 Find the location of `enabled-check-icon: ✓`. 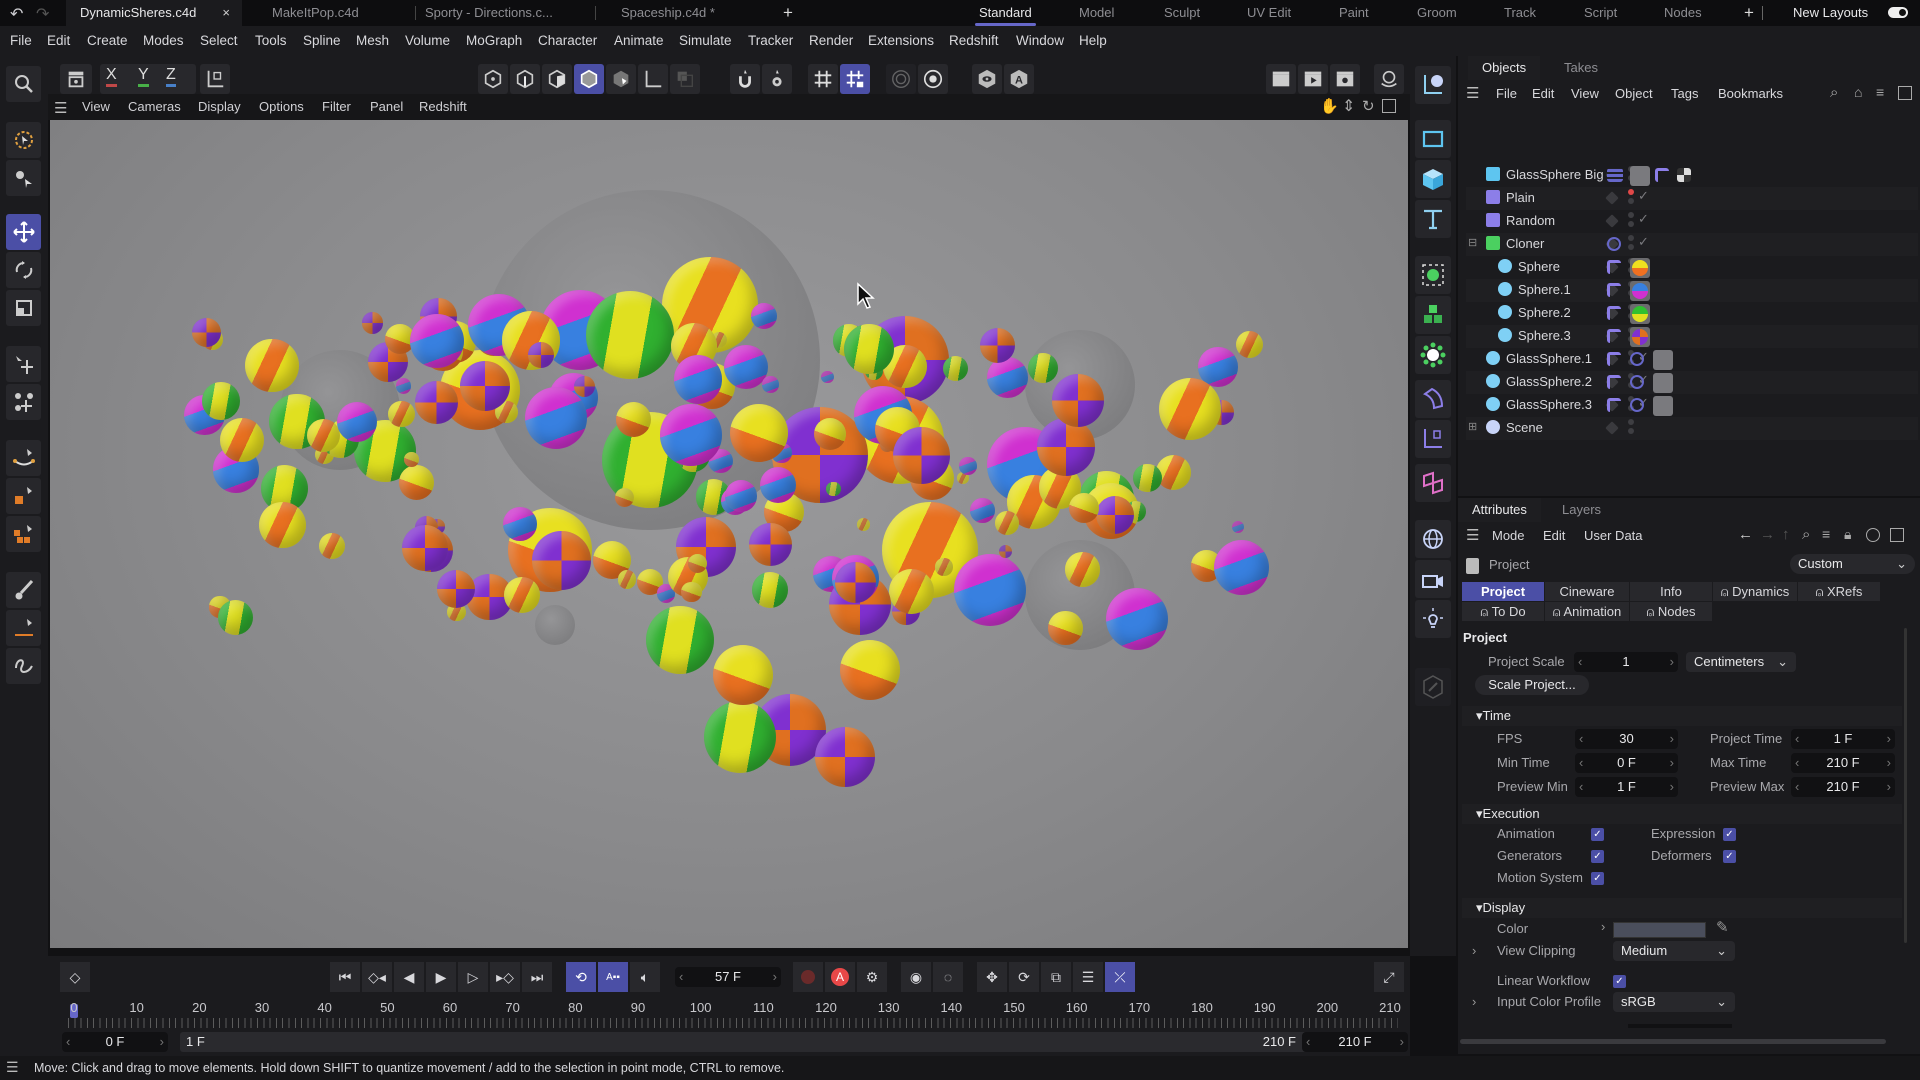

enabled-check-icon: ✓ is located at coordinates (1643, 196).